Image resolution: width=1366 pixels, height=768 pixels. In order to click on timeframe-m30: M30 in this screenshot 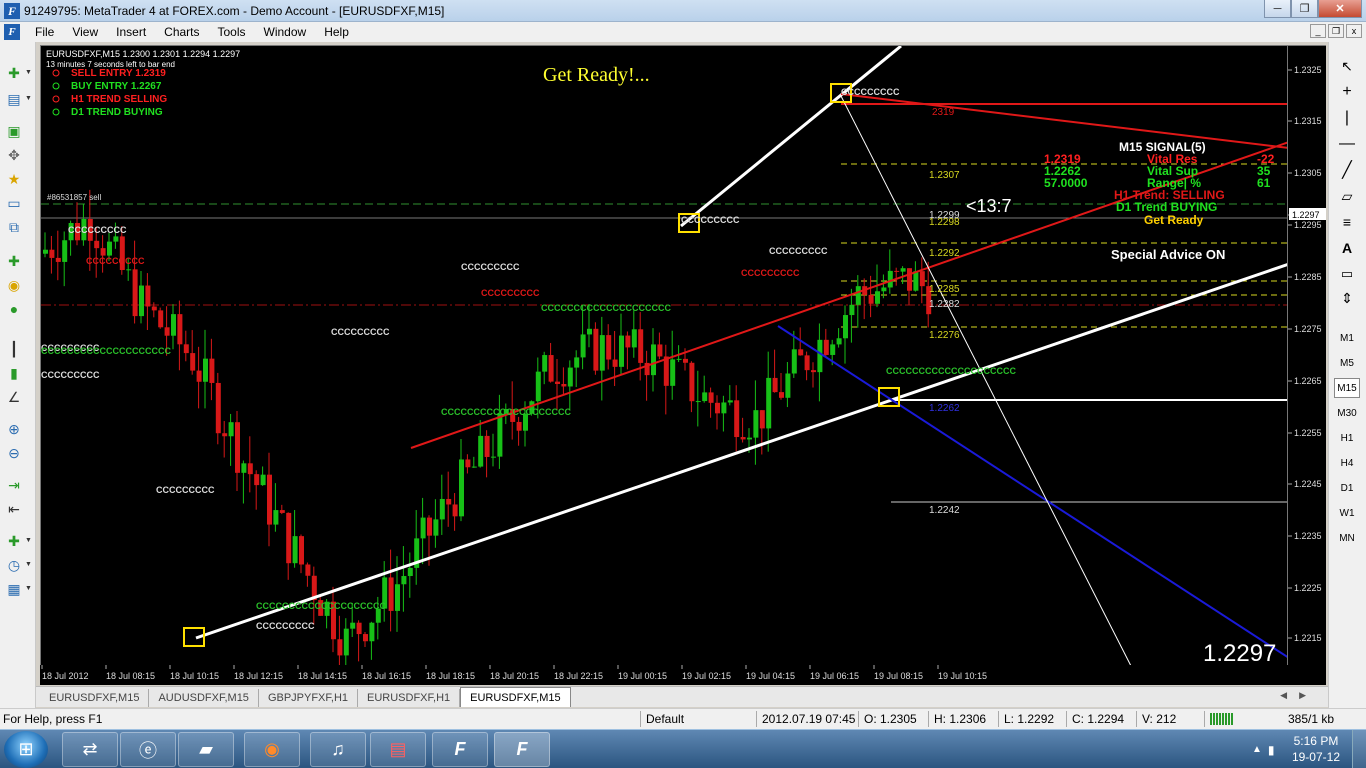, I will do `click(1347, 413)`.